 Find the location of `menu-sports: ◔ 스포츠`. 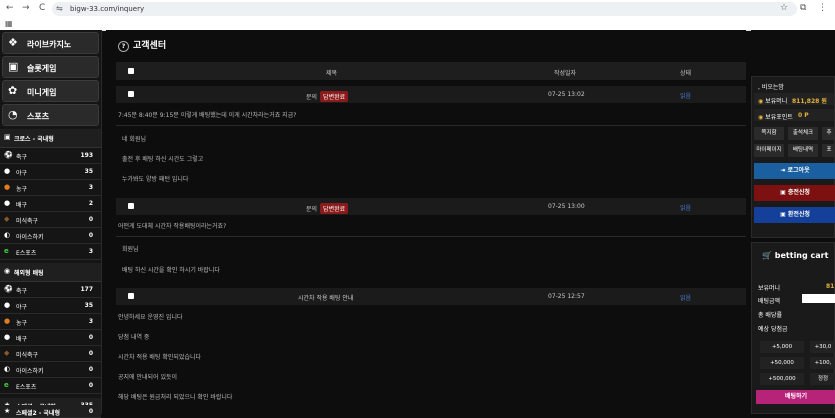

menu-sports: ◔ 스포츠 is located at coordinates (50, 115).